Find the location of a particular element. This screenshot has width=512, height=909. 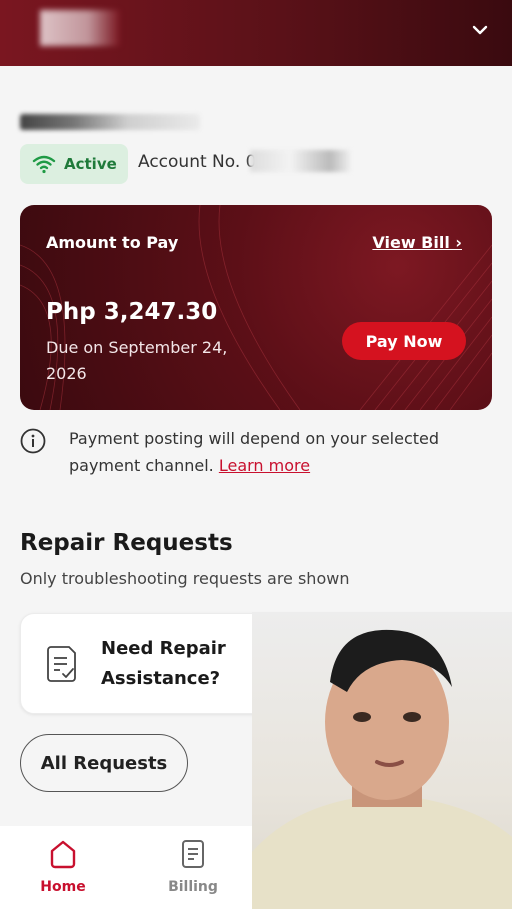

nav-home: Home is located at coordinates (63, 866).